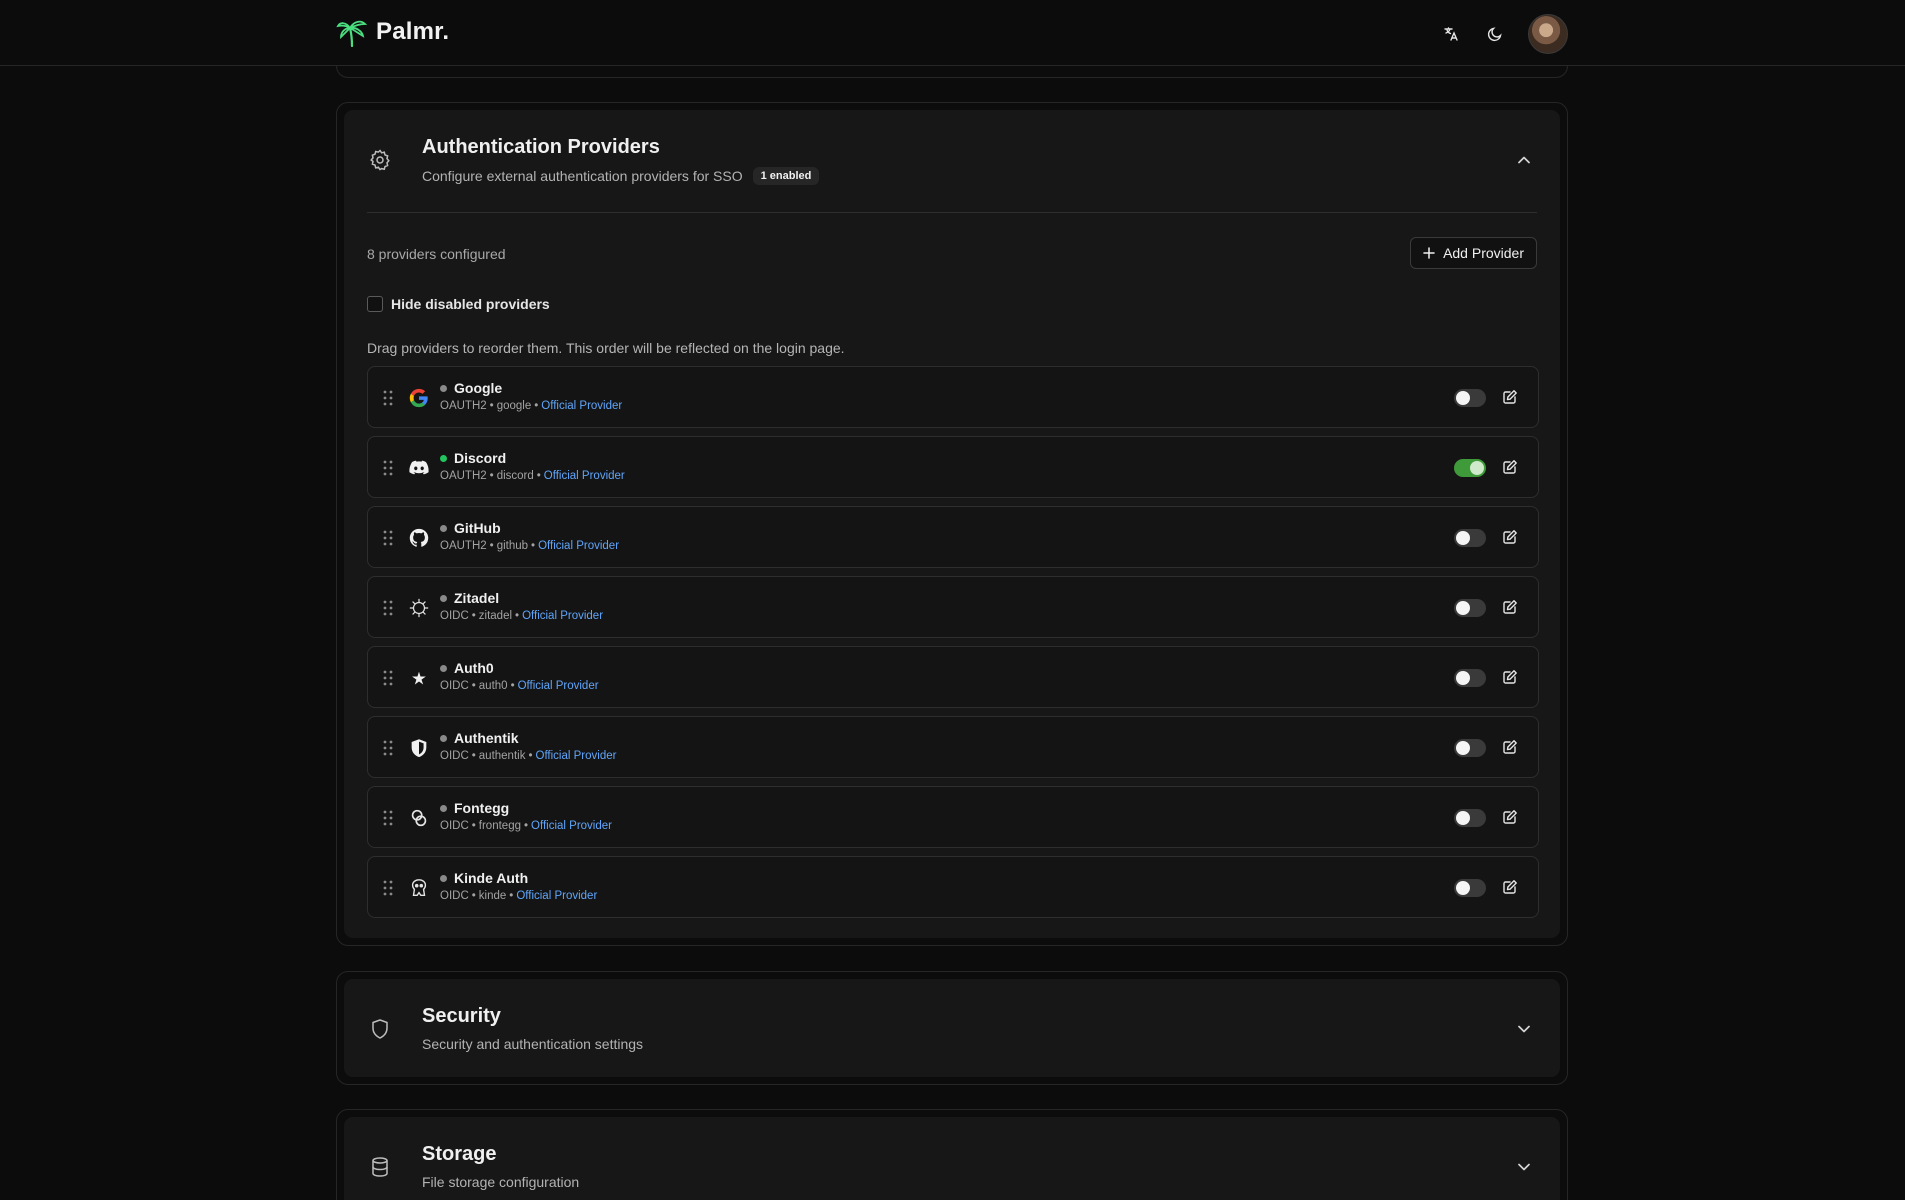 This screenshot has width=1905, height=1200. I want to click on storage-header: Storage File storage configuration, so click(952, 1158).